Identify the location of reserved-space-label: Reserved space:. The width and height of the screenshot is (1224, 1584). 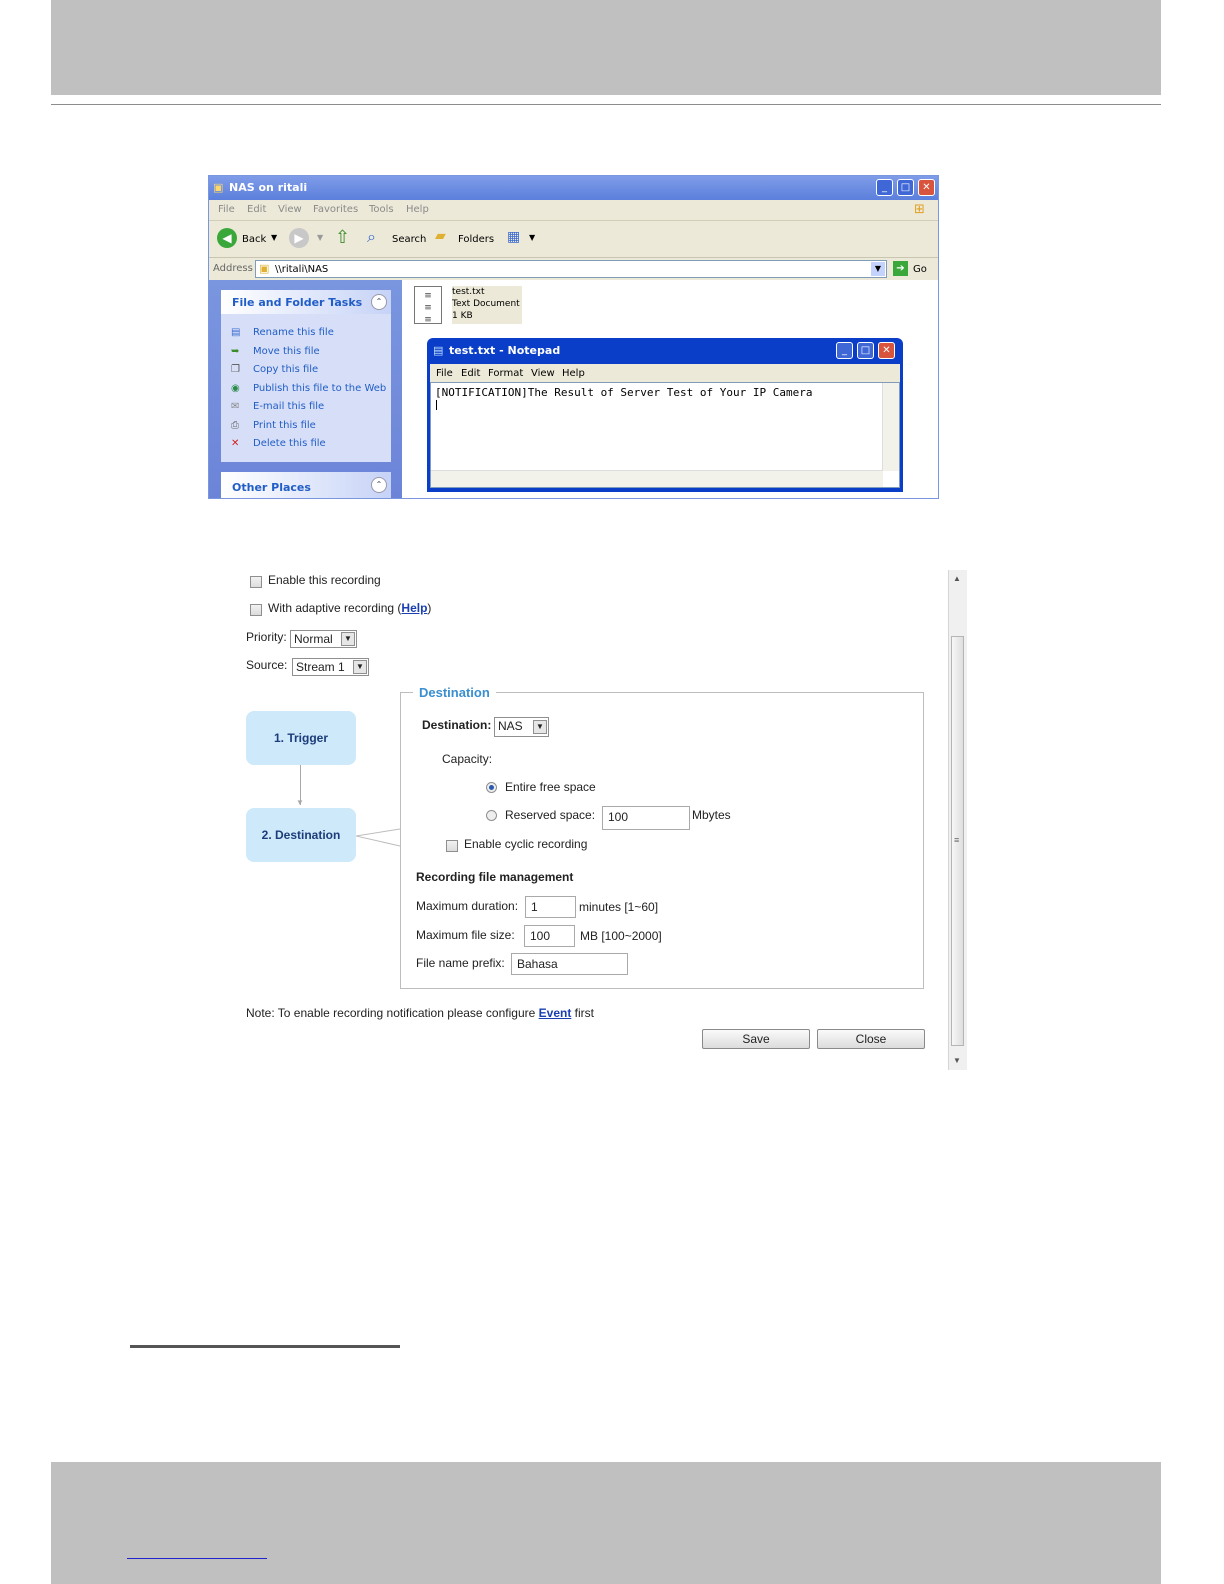
(550, 815).